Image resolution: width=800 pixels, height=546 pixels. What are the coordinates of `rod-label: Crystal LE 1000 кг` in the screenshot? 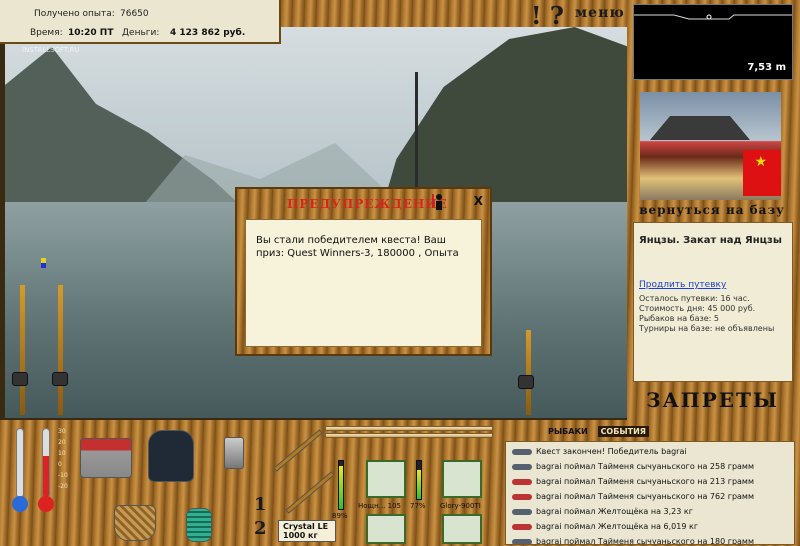 It's located at (307, 531).